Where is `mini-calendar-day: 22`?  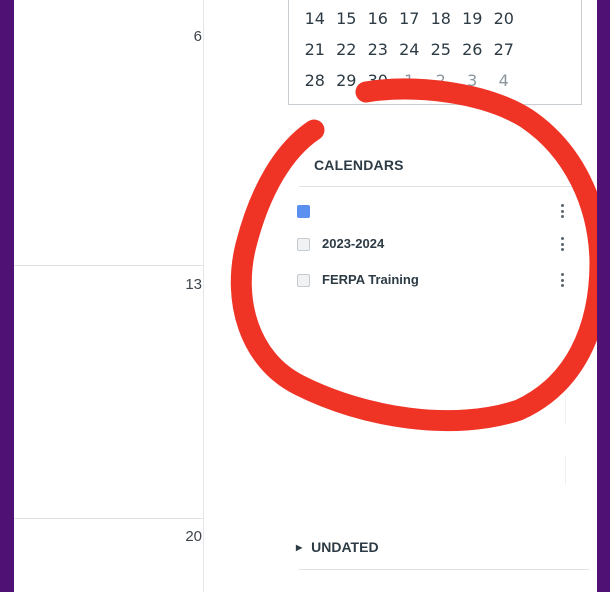
mini-calendar-day: 22 is located at coordinates (347, 49).